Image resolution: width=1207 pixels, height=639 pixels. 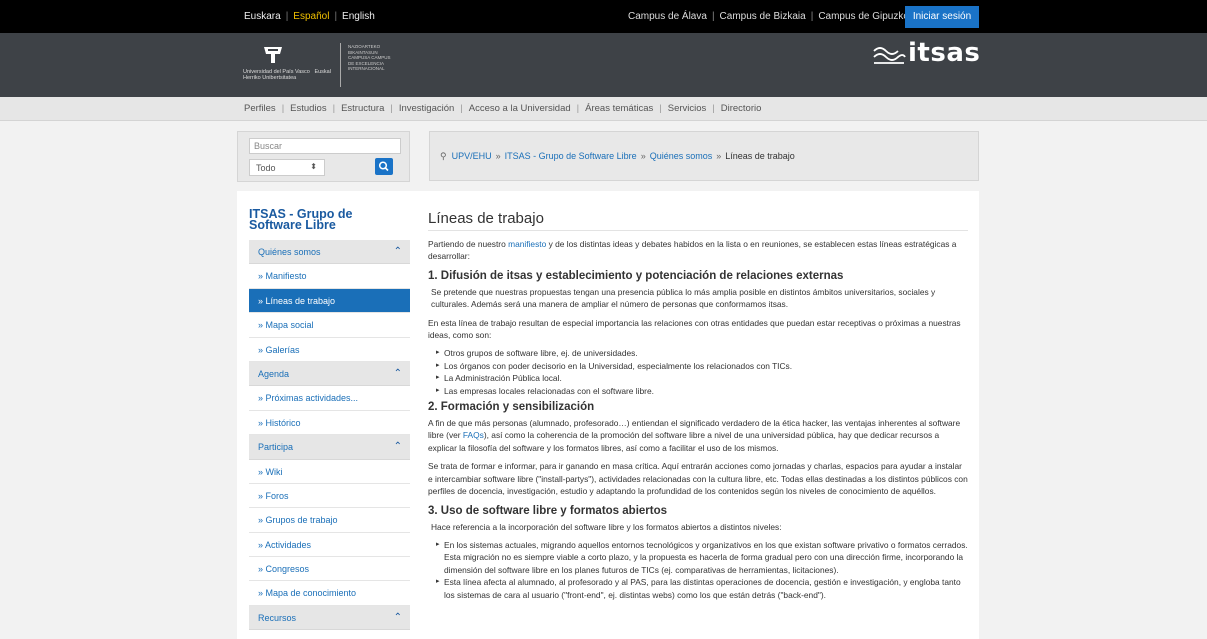 I want to click on sidebar-item-wiki: » Wiki, so click(x=329, y=472).